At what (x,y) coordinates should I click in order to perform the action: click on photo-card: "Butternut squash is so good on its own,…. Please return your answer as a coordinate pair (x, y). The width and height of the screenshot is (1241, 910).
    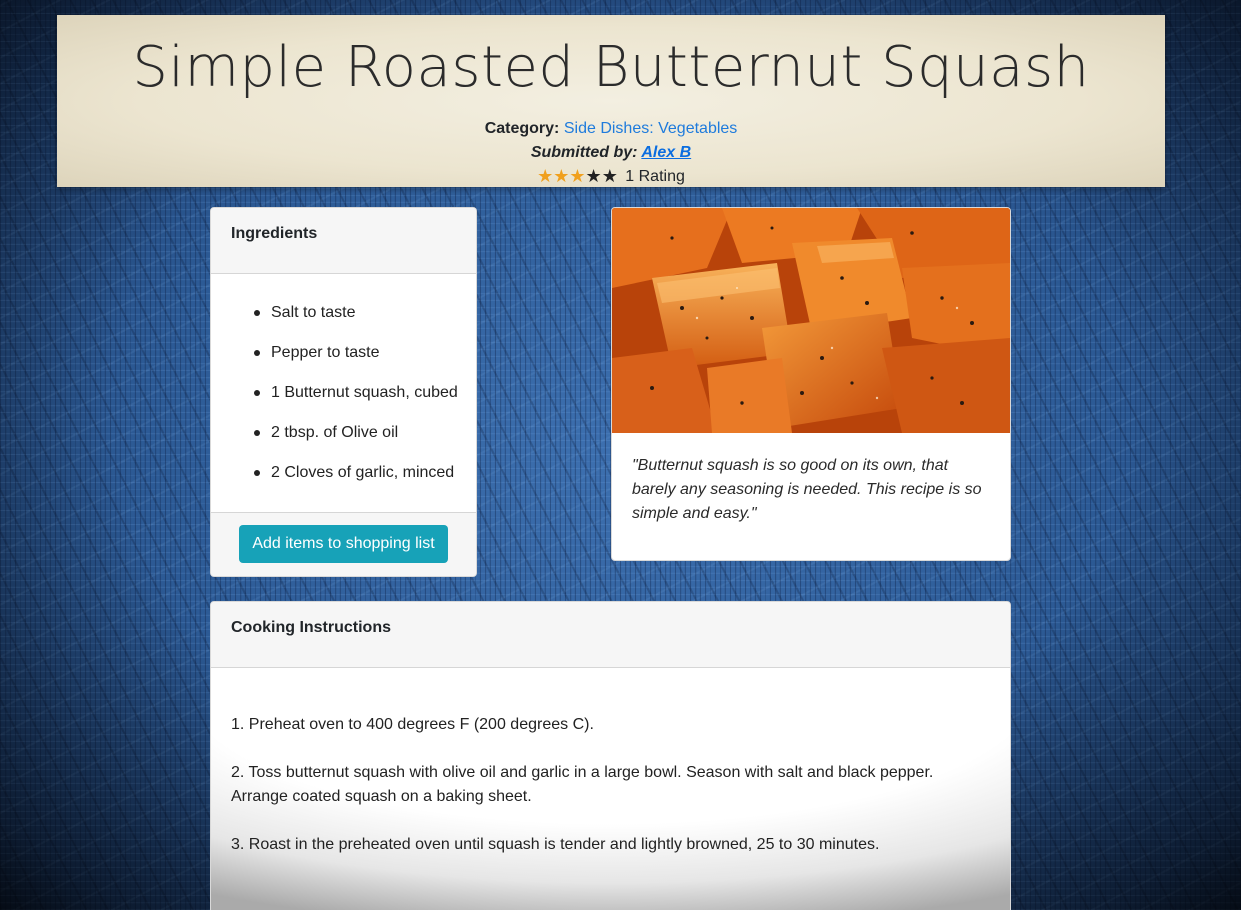
    Looking at the image, I should click on (811, 384).